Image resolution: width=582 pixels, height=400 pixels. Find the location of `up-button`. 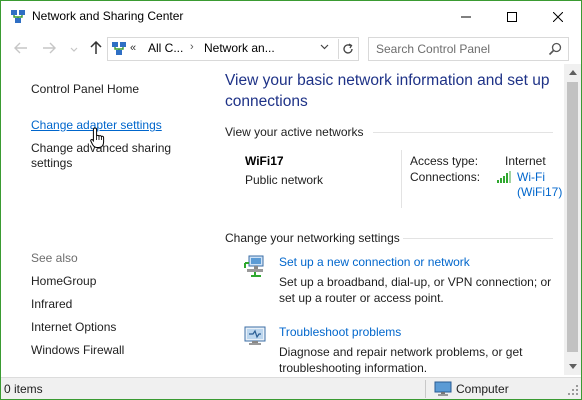

up-button is located at coordinates (96, 48).